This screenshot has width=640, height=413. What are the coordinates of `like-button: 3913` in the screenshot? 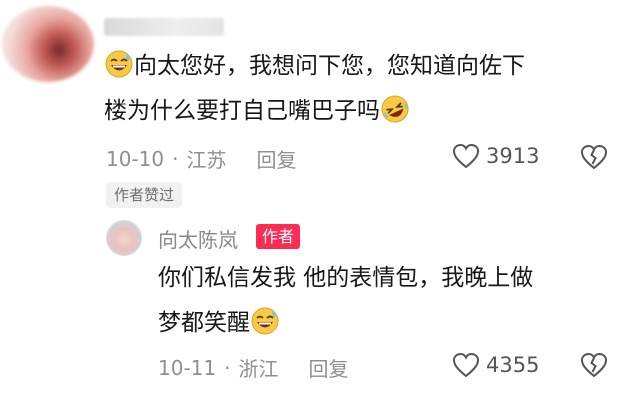 It's located at (495, 156).